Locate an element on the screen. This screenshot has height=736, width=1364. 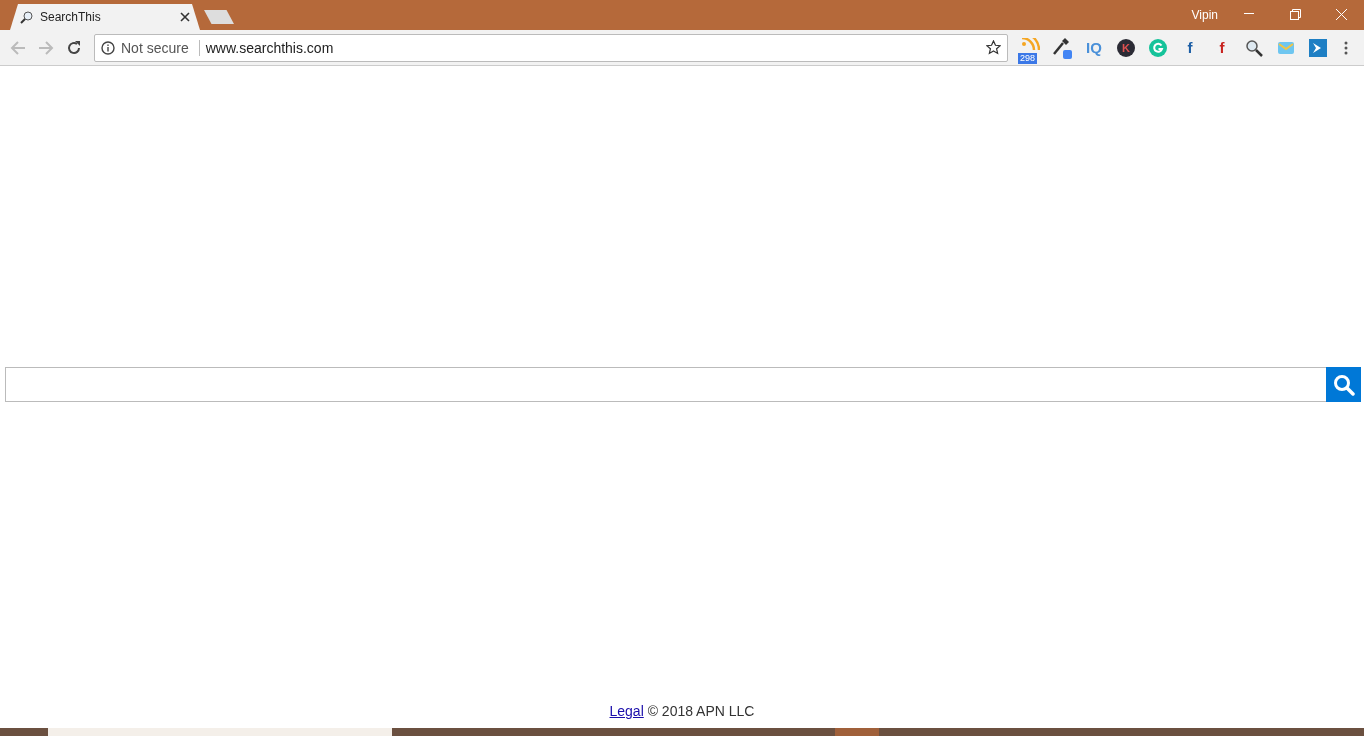
new-tab-button is located at coordinates (219, 17).